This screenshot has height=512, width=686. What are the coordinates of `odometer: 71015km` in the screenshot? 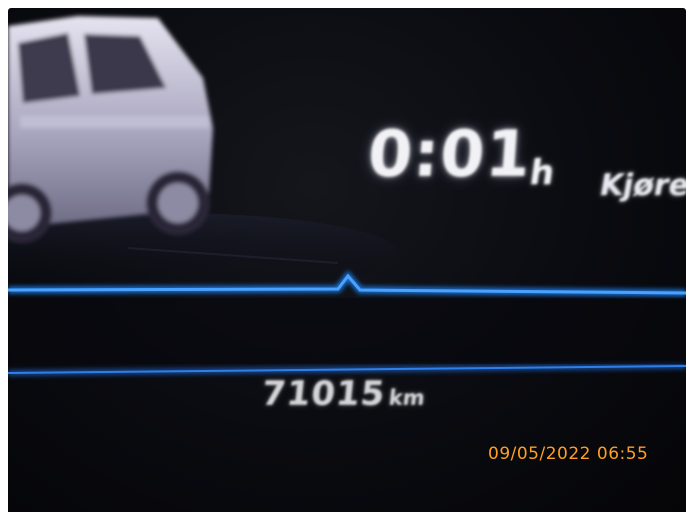 It's located at (343, 394).